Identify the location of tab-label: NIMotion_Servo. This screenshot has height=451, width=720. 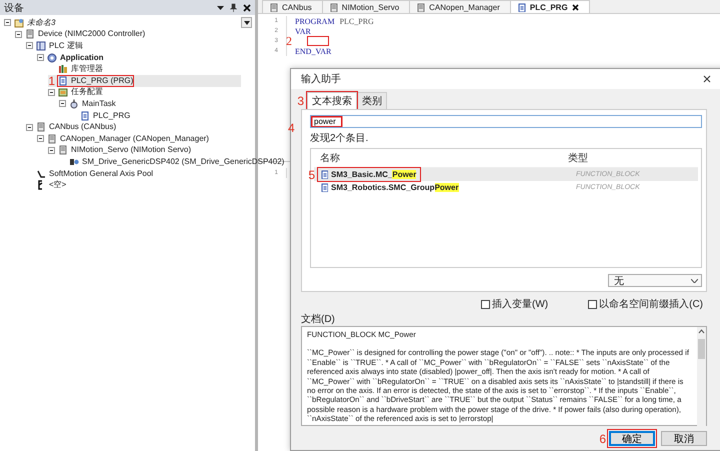
(371, 7).